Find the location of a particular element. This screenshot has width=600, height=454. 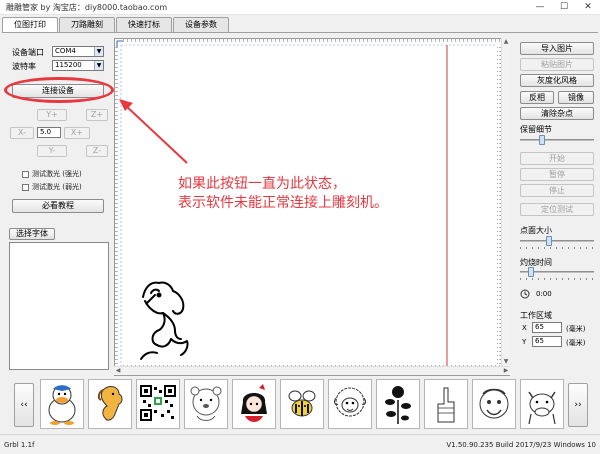

software-version: V1.50.90.235 Build 2017/9/23 Windows 10 is located at coordinates (521, 444).